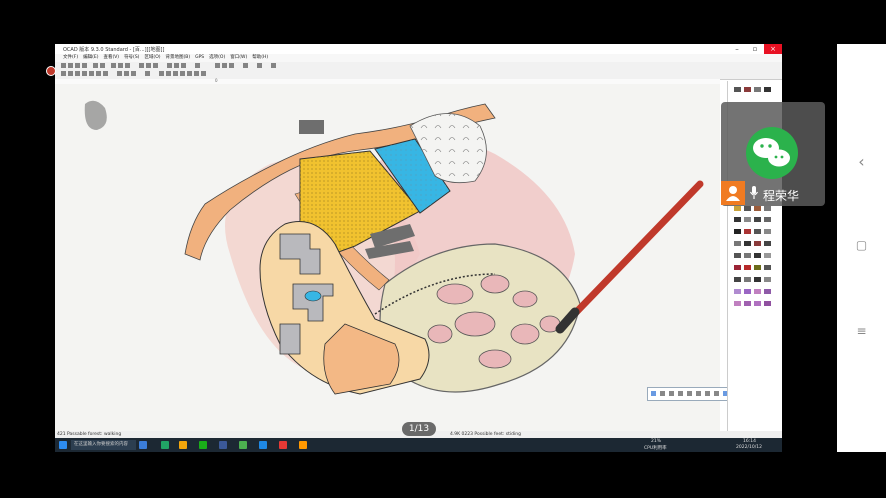 The image size is (886, 498). Describe the element at coordinates (243, 445) in the screenshot. I see `ocad-taskbar-icon` at that location.